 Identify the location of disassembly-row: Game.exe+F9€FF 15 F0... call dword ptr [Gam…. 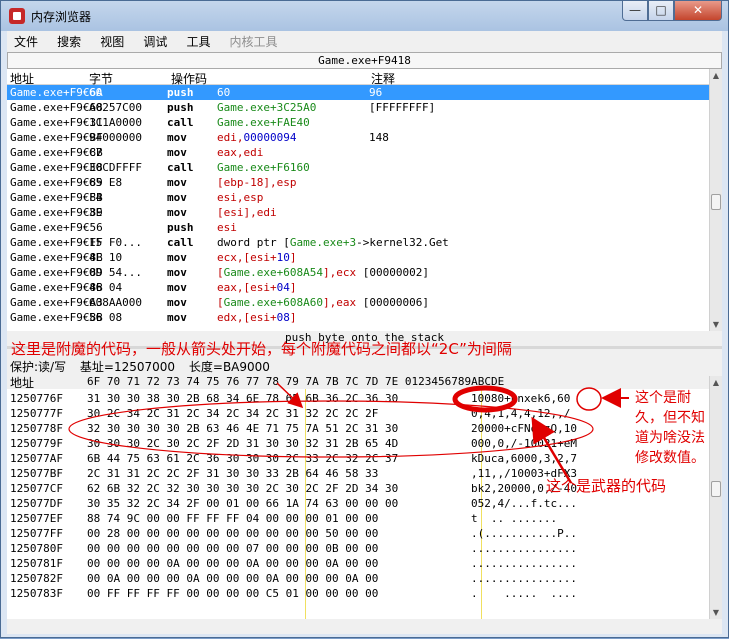
(358, 242).